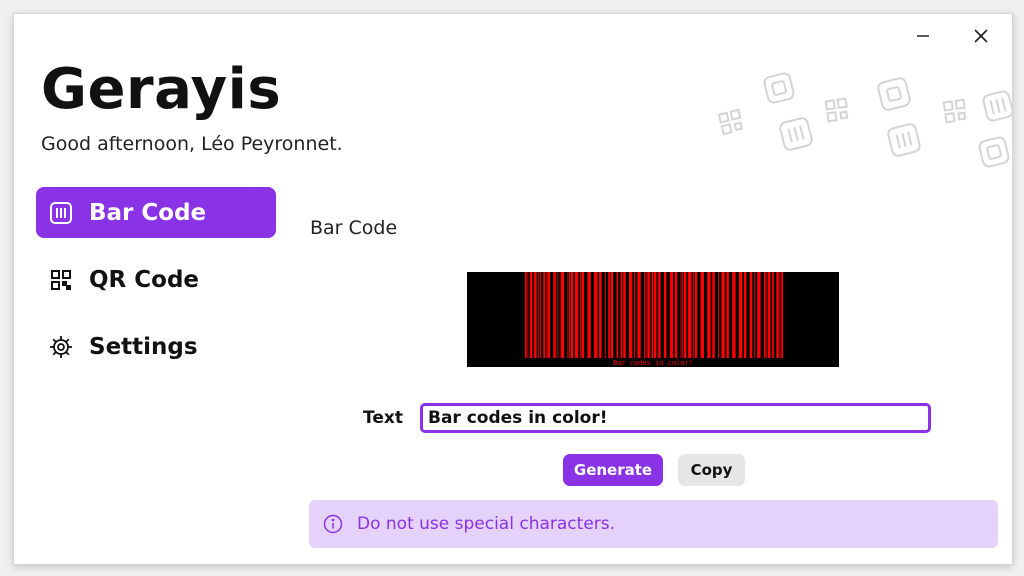 The image size is (1024, 576). Describe the element at coordinates (486, 524) in the screenshot. I see `info-message: Do not use special characters.` at that location.